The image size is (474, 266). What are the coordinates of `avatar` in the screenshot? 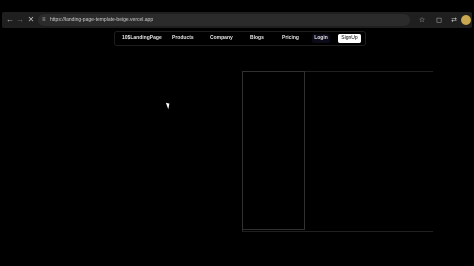 It's located at (466, 20).